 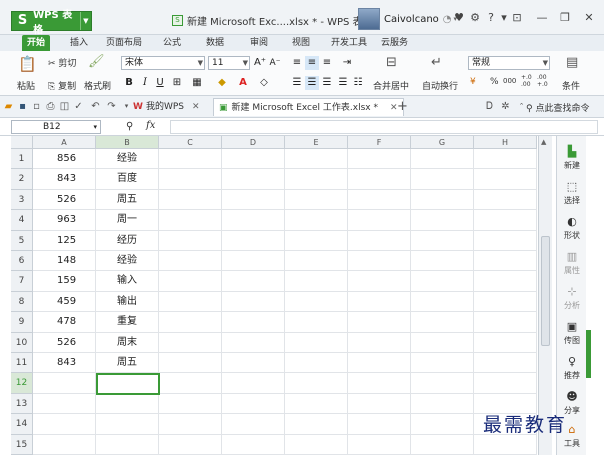 I want to click on table-cell: 459, so click(x=64, y=302).